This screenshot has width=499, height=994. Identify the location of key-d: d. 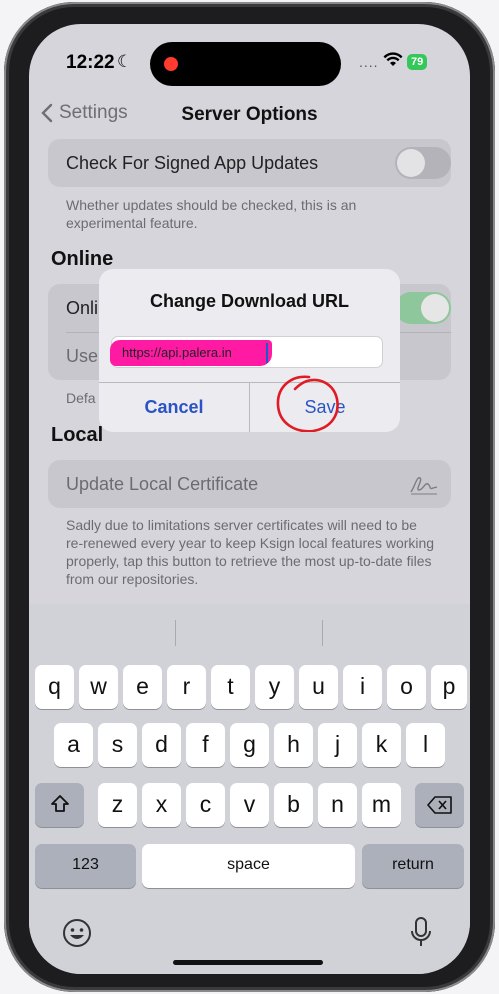
(161, 745).